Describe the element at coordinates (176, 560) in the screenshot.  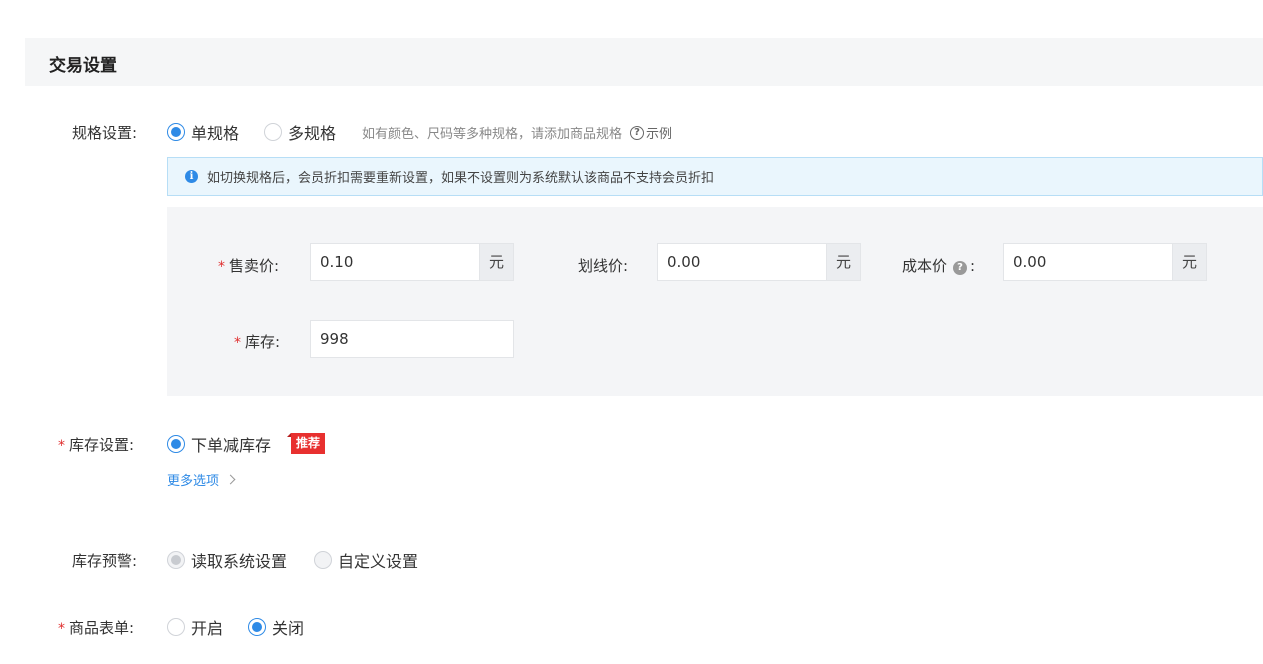
I see `radio-checked-disabled-icon` at that location.